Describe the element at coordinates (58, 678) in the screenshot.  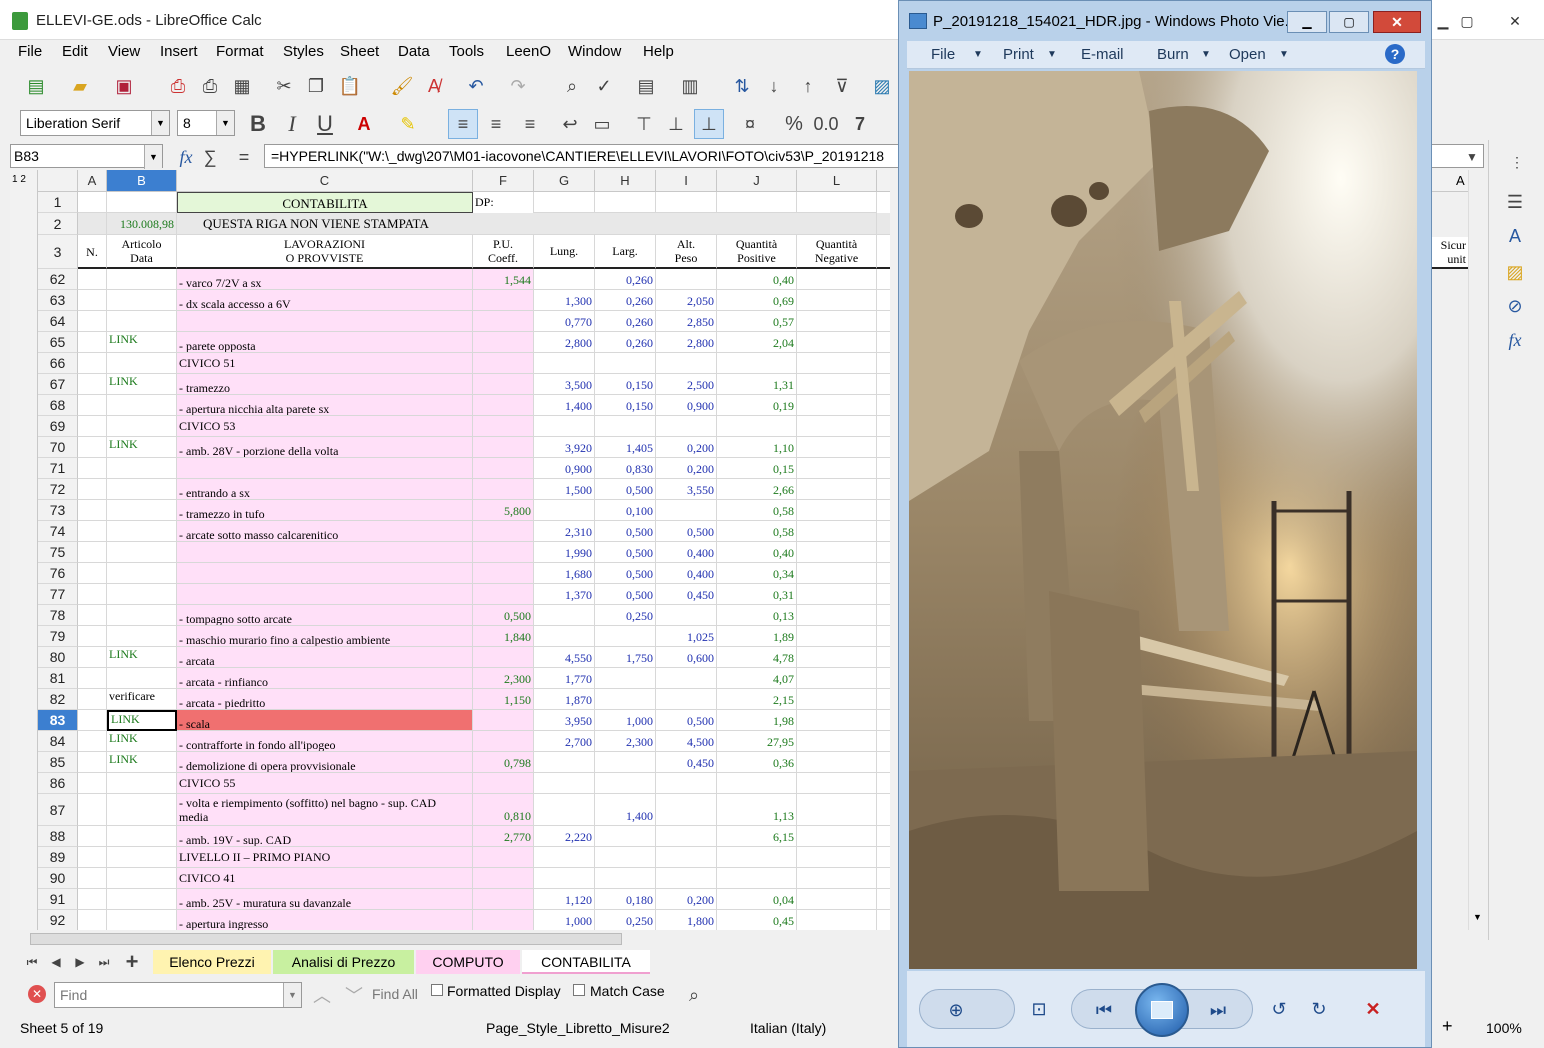
I see `row-header-81: 81` at that location.